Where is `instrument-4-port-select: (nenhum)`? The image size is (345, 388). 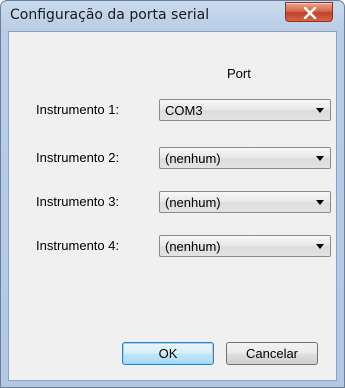 instrument-4-port-select: (nenhum) is located at coordinates (245, 246).